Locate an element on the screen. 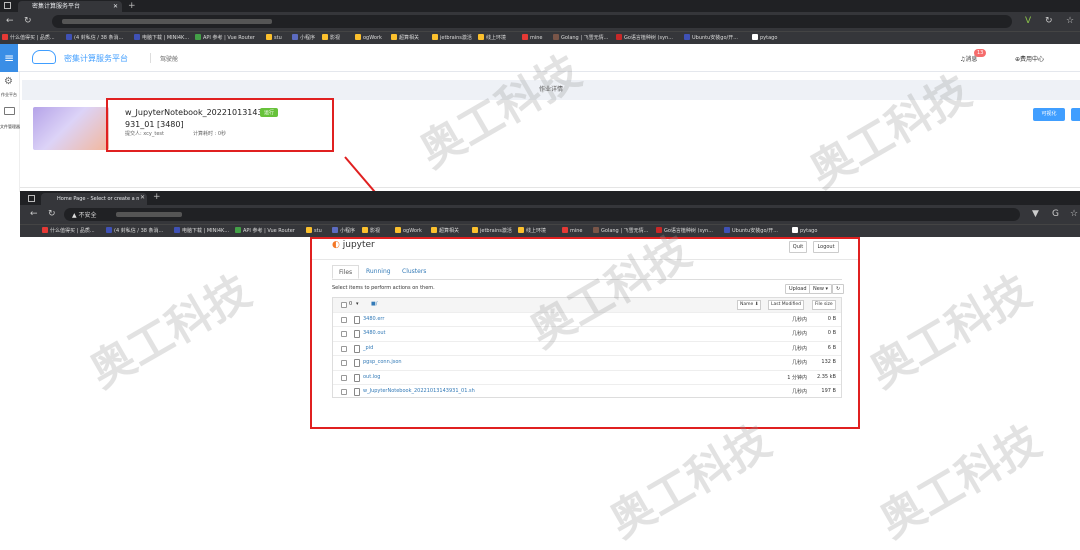 The image size is (1080, 550). top-browser-tab: 密集计算服务平台 ✕ is located at coordinates (70, 6).